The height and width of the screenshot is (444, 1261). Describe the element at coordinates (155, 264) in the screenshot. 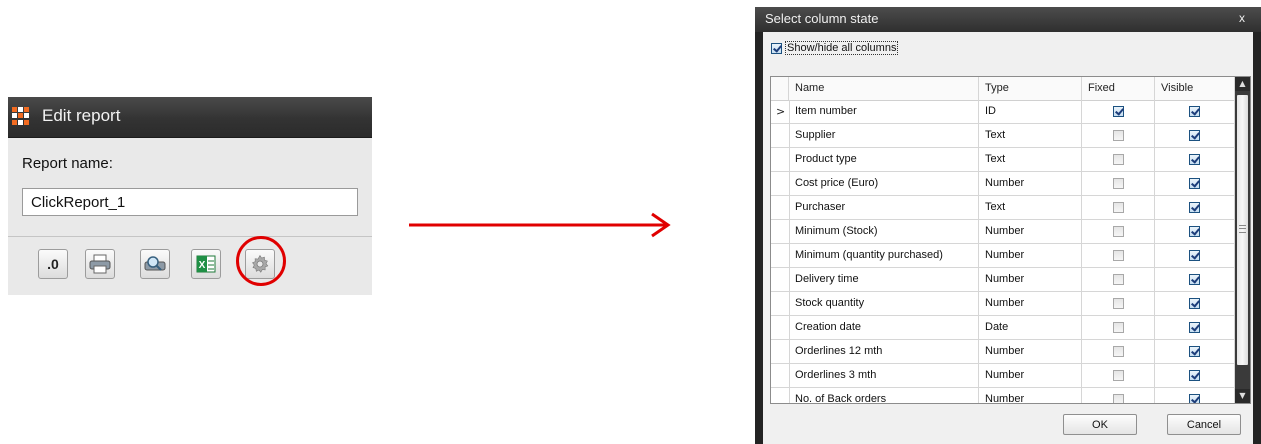

I see `preview-button` at that location.